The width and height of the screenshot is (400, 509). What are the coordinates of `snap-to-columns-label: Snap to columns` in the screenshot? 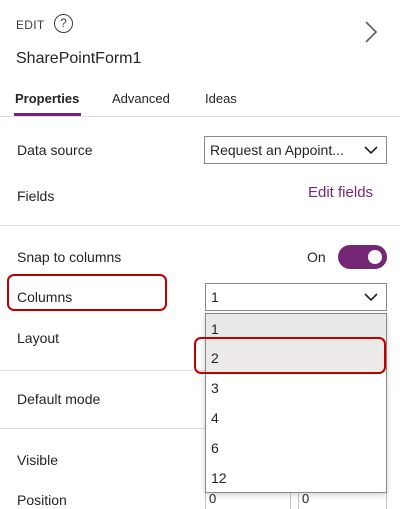 It's located at (69, 257).